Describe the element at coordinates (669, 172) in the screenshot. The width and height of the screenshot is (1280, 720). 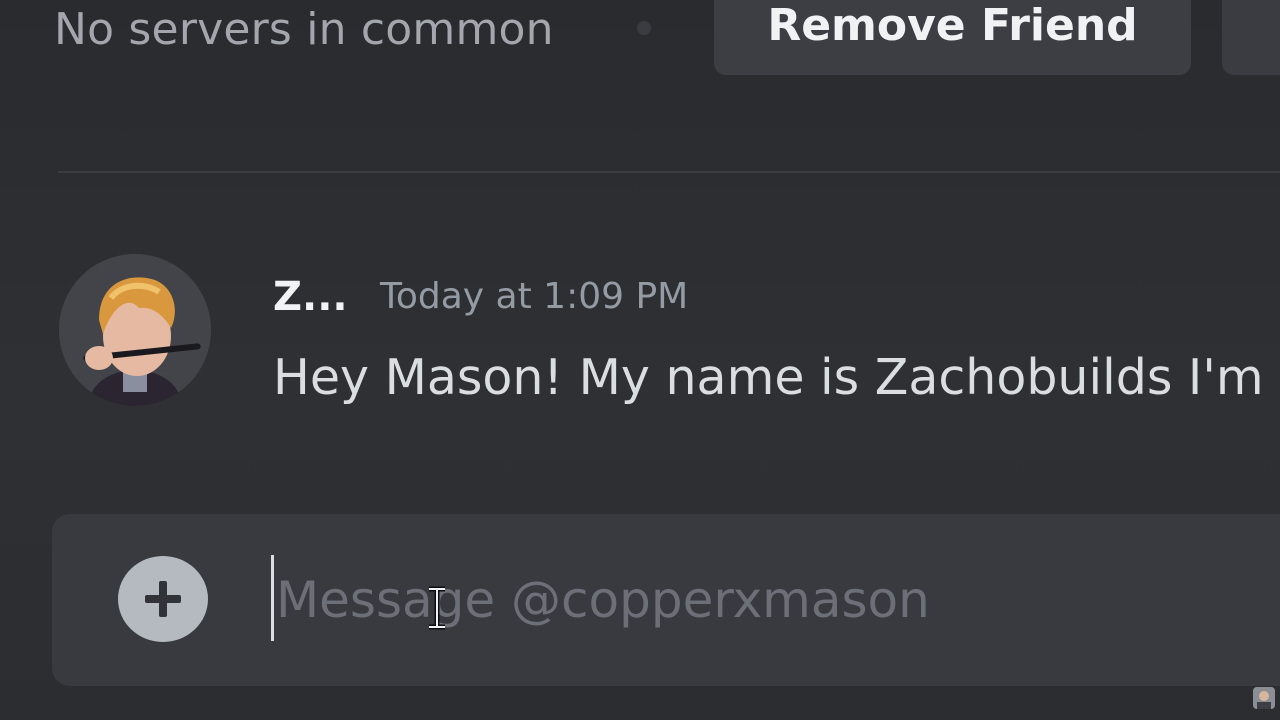
I see `divider` at that location.